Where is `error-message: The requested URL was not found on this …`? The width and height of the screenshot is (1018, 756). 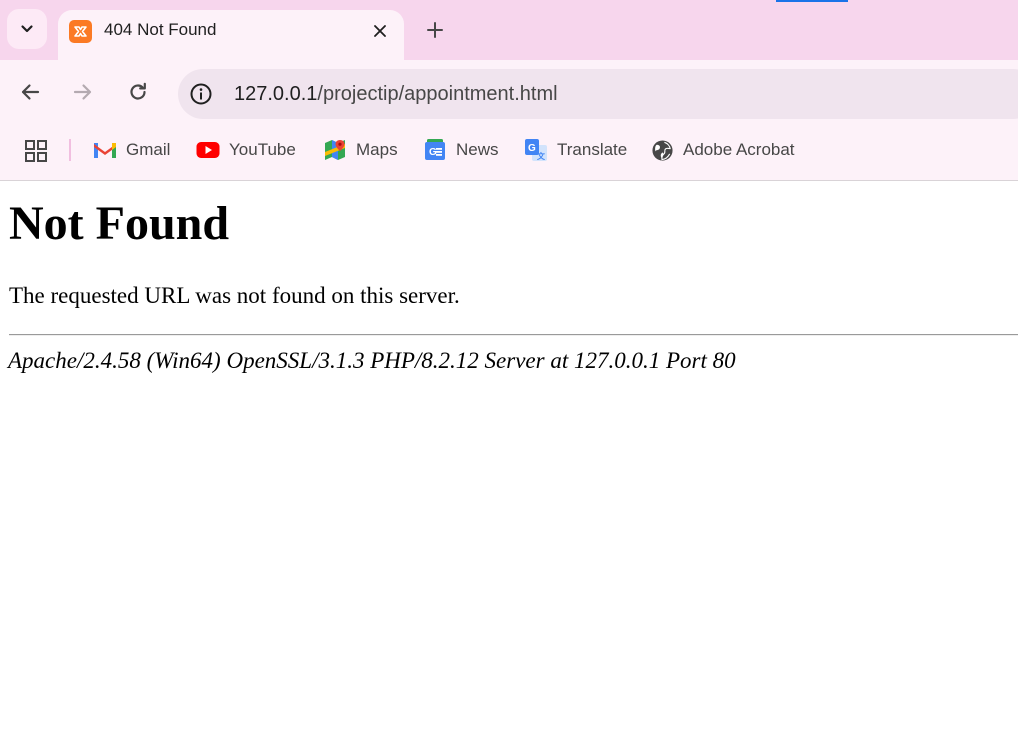
error-message: The requested URL was not found on this … is located at coordinates (234, 295).